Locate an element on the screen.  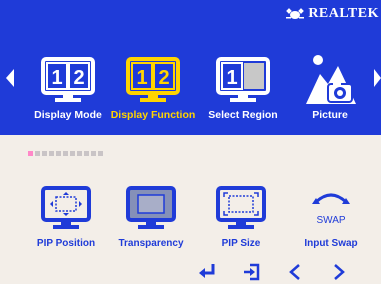
crab-logo-icon is located at coordinates (295, 13).